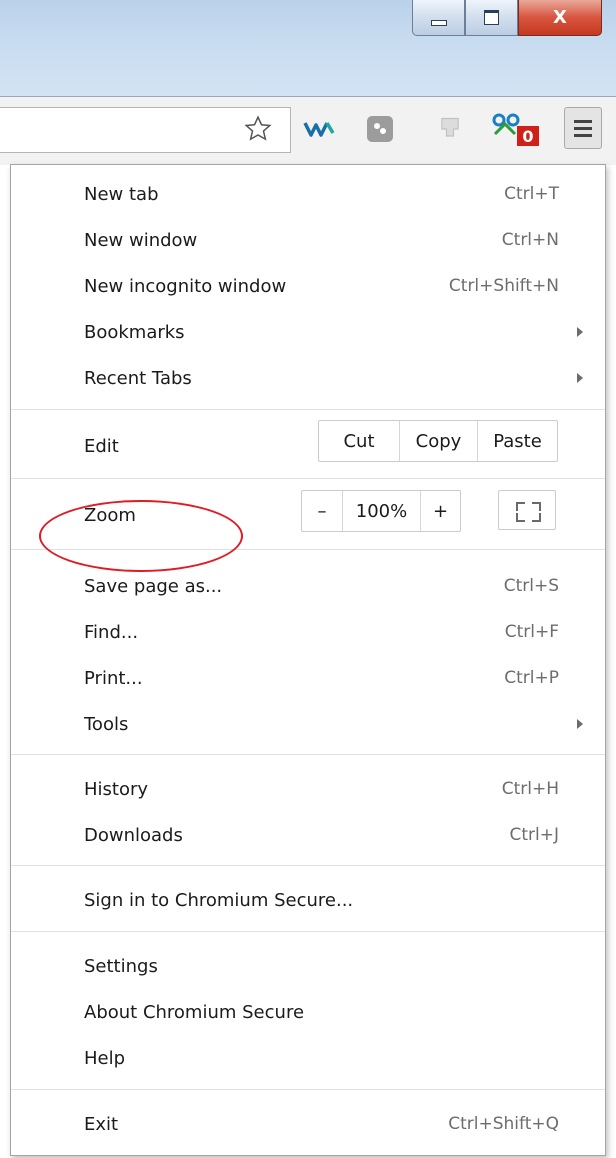  What do you see at coordinates (308, 1012) in the screenshot?
I see `menu-item-about: About Chromium Secure` at bounding box center [308, 1012].